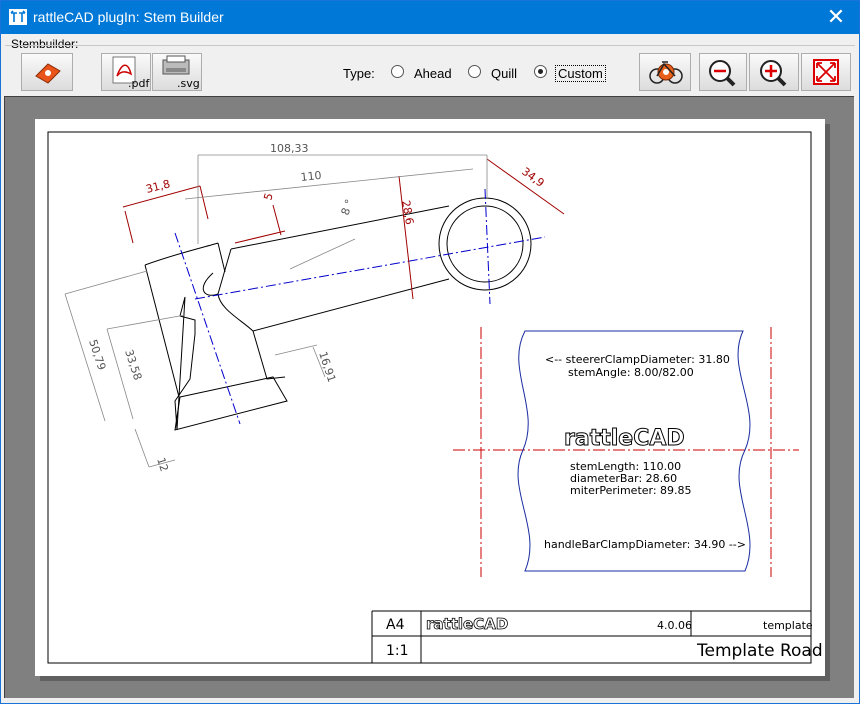 The image size is (860, 704). Describe the element at coordinates (165, 214) in the screenshot. I see `dim-31-8-line` at that location.